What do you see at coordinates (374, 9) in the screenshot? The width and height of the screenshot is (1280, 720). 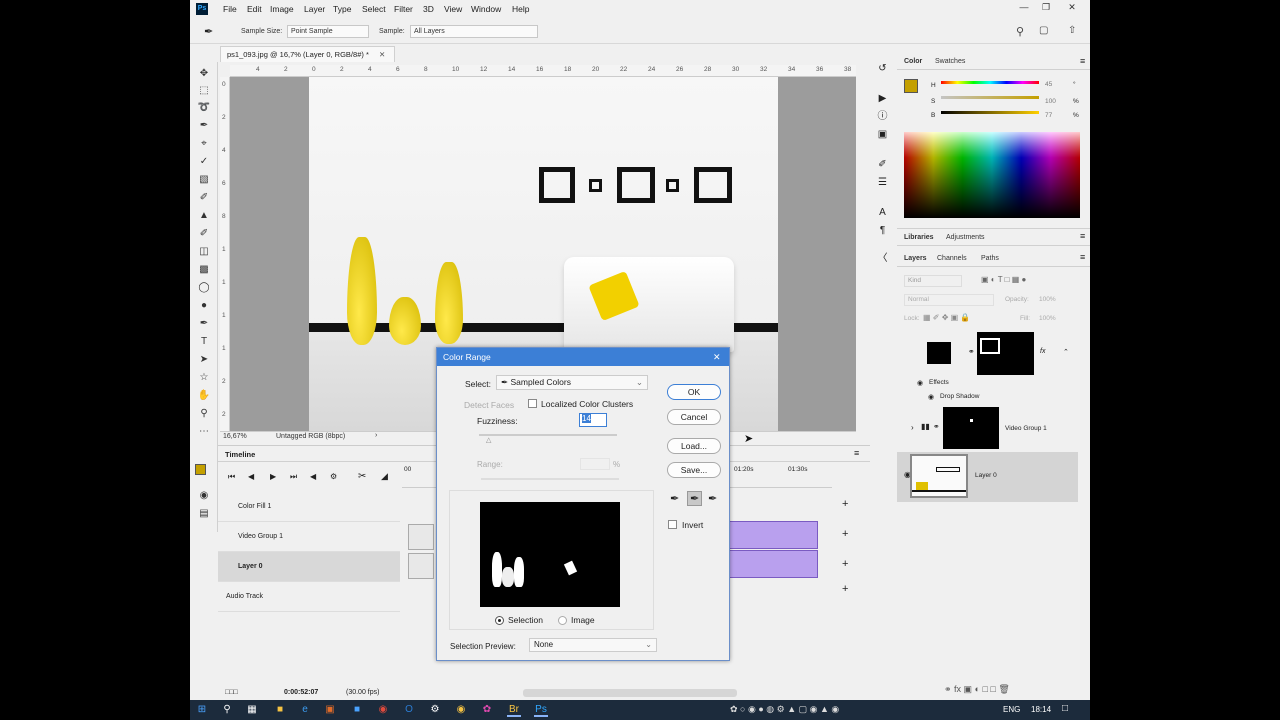 I see `menu-select: Select` at bounding box center [374, 9].